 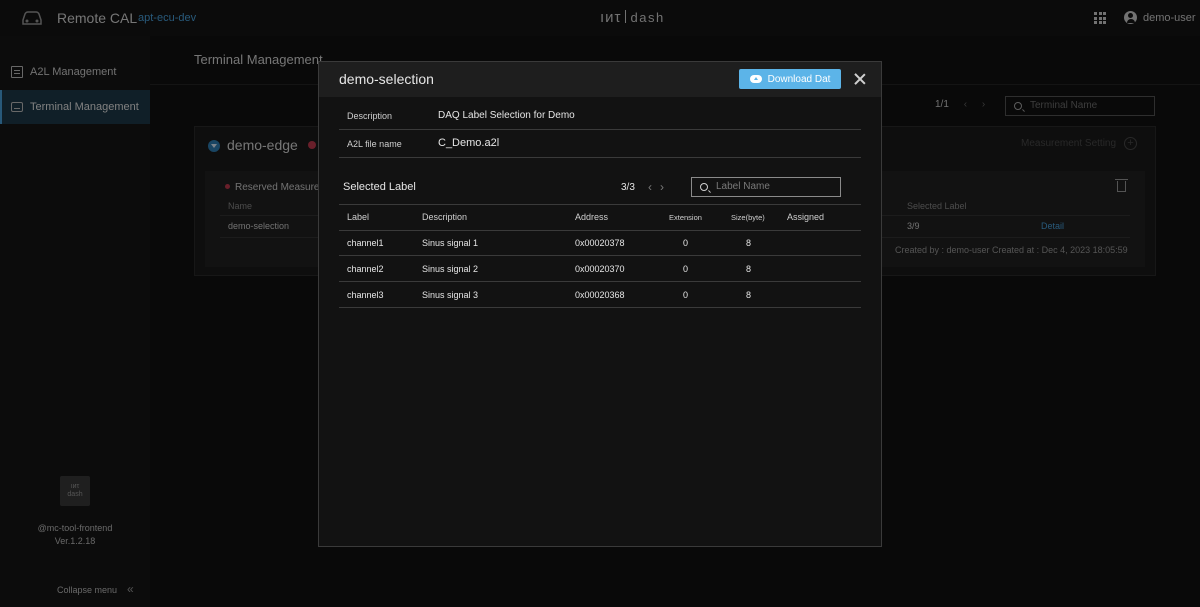 What do you see at coordinates (628, 187) in the screenshot?
I see `selected-count: 3/3` at bounding box center [628, 187].